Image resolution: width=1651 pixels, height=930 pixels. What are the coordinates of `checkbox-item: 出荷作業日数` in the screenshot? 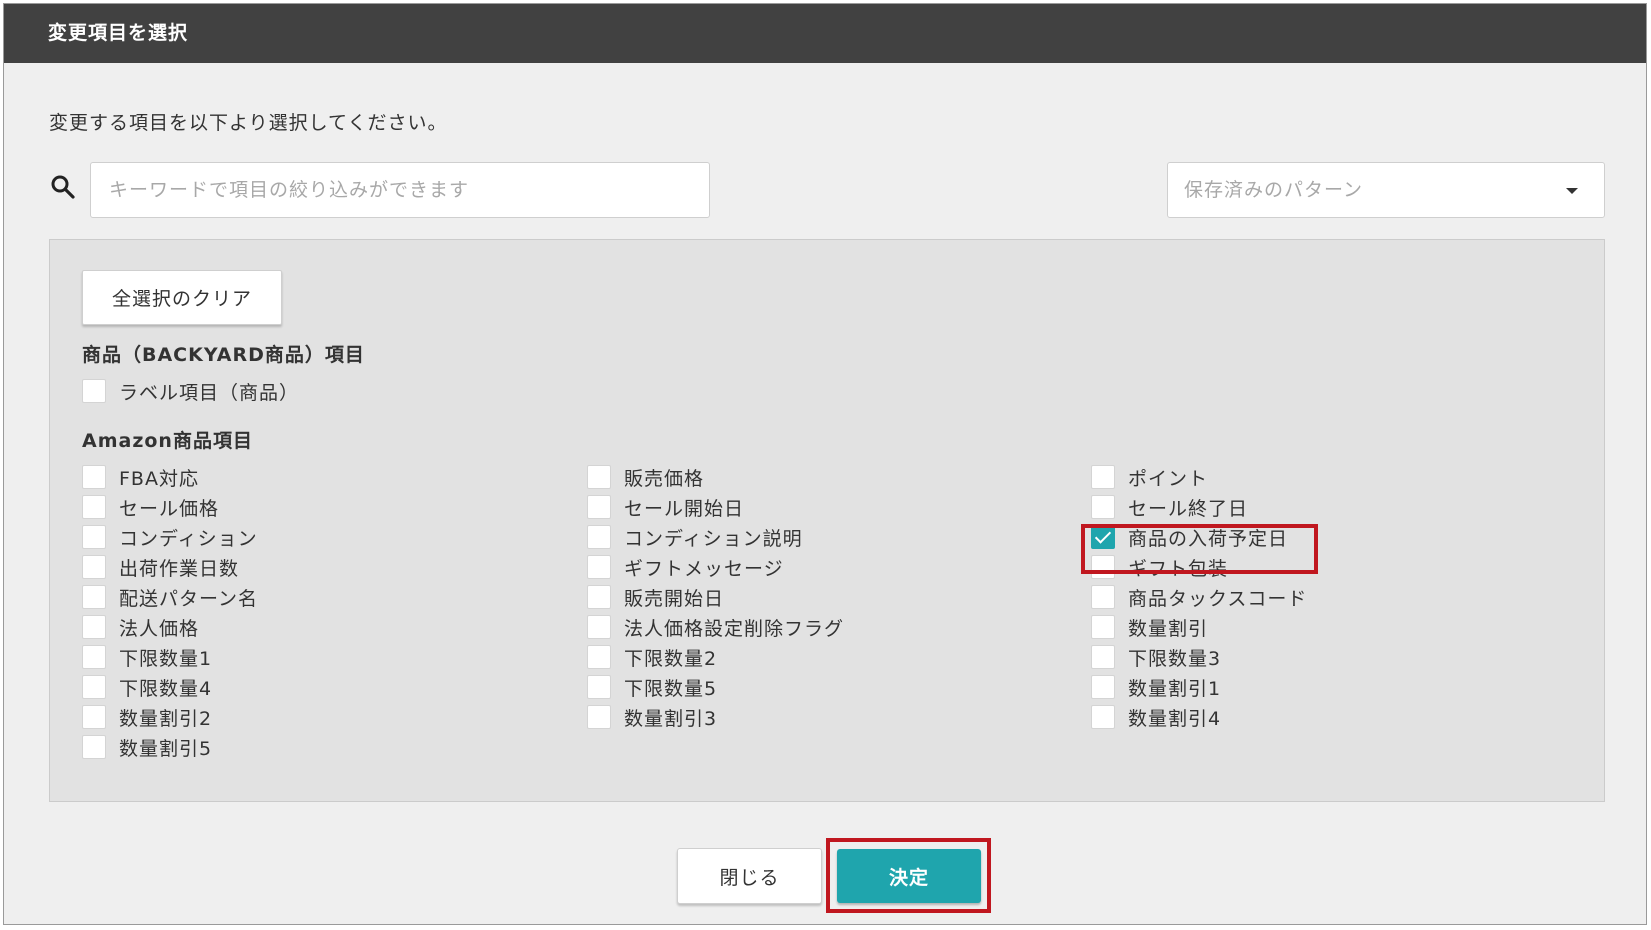 It's located at (160, 567).